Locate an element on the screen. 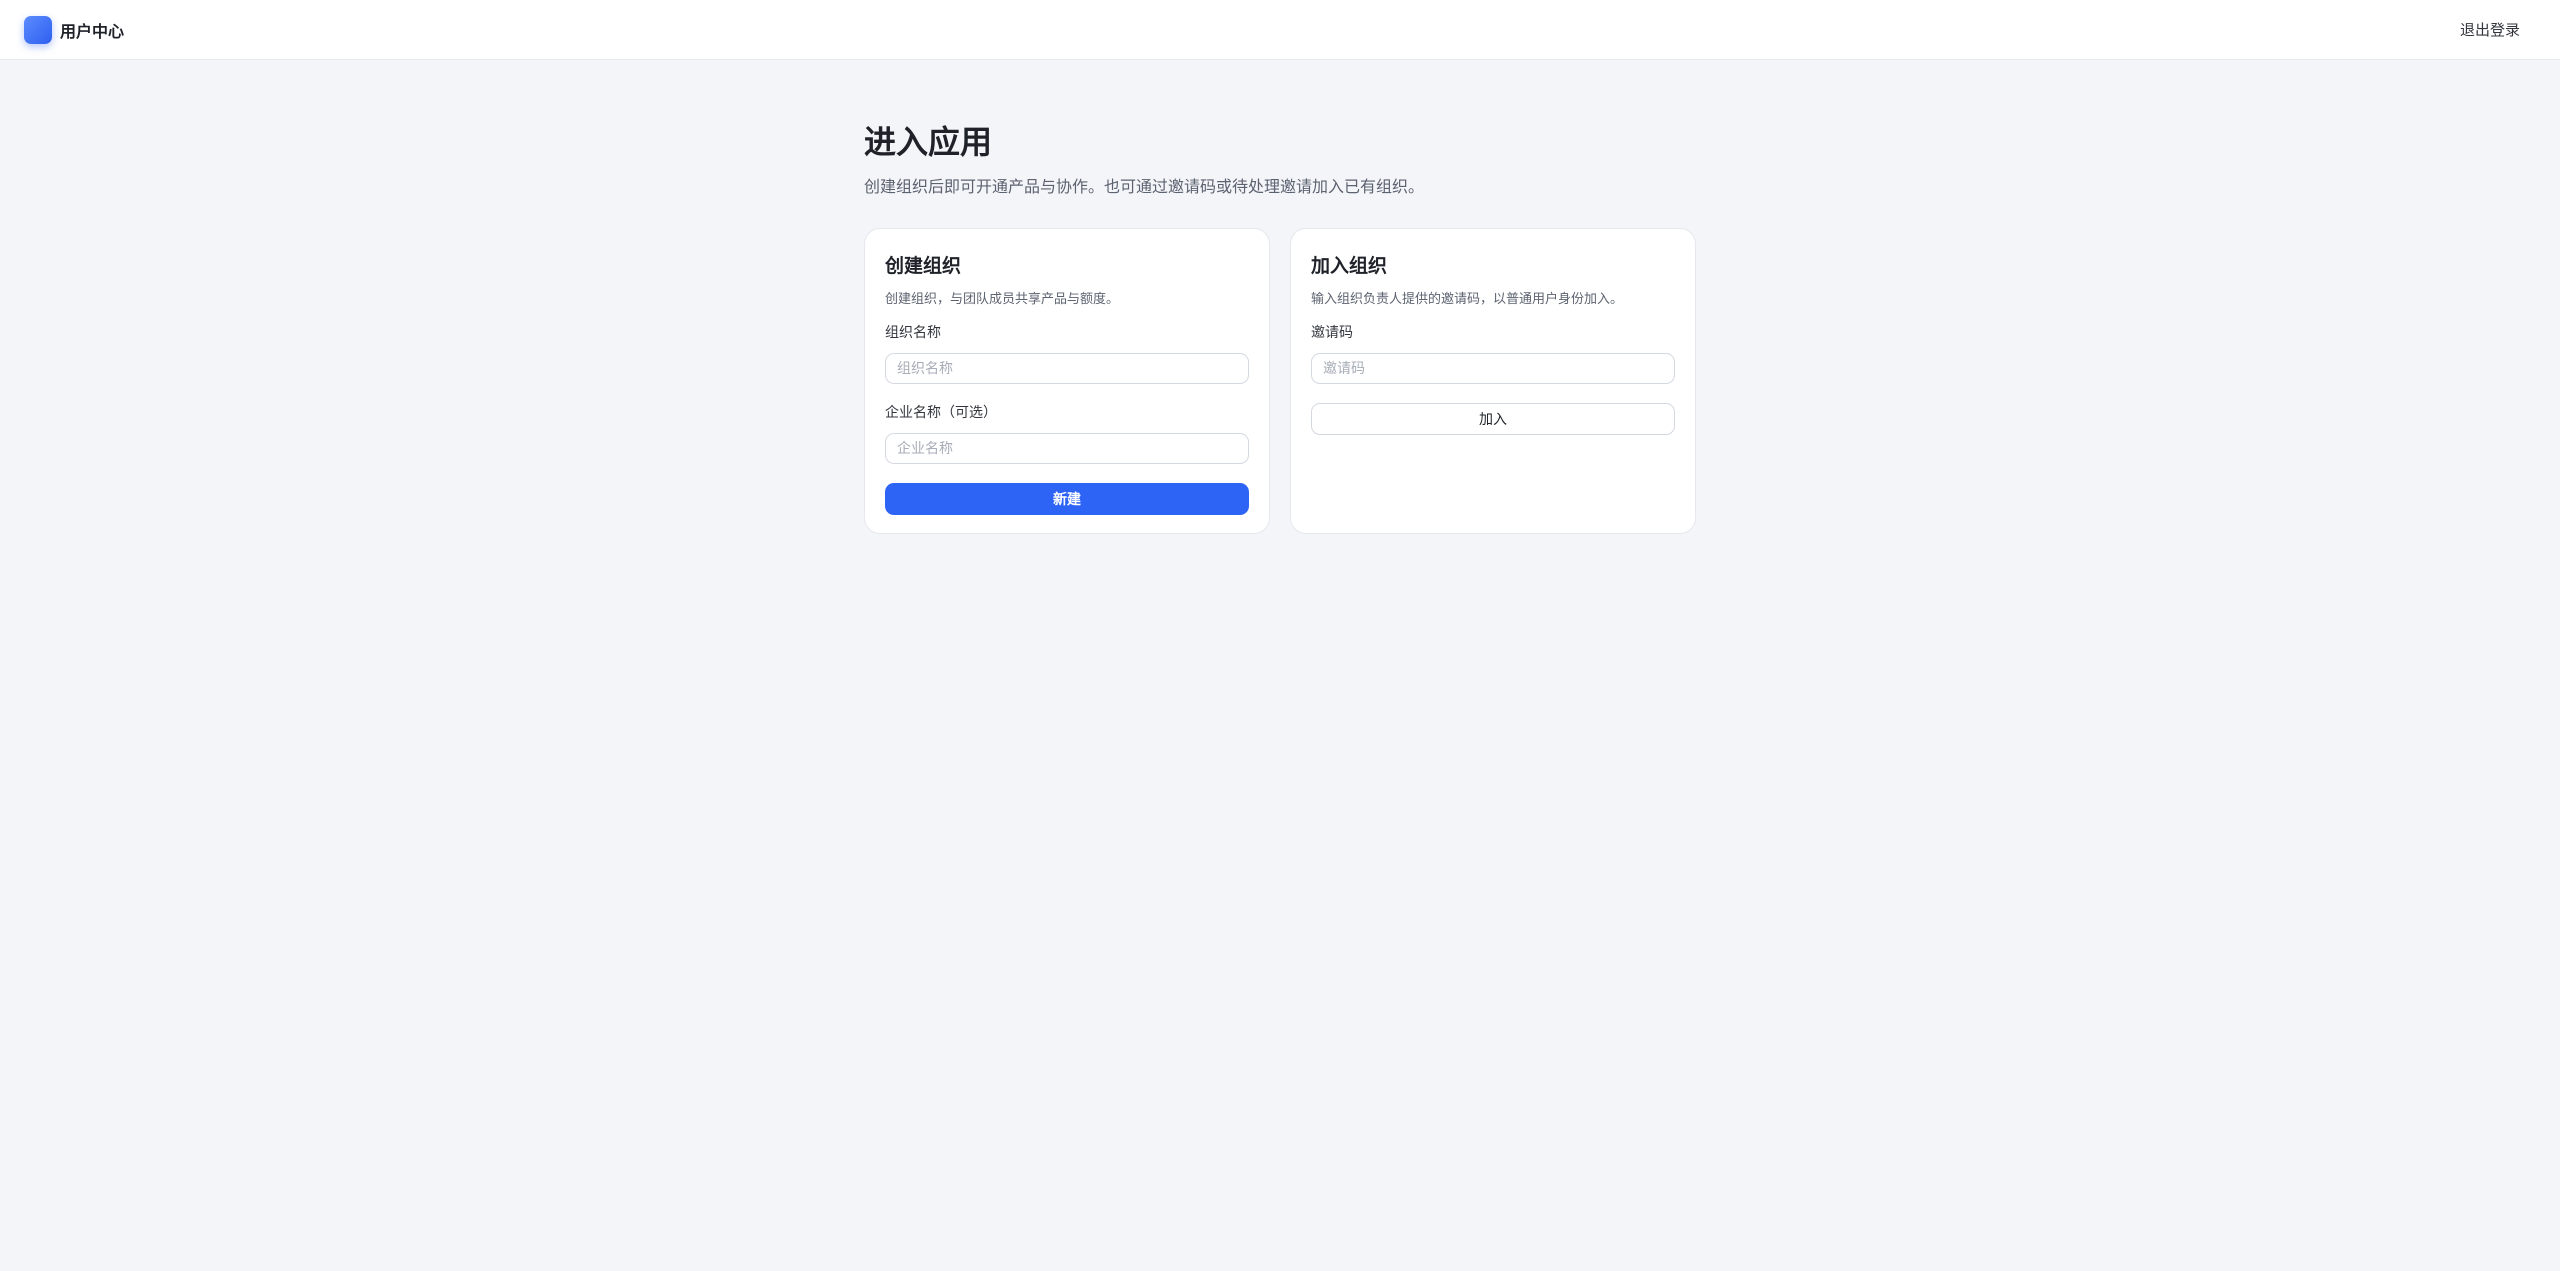 Image resolution: width=2560 pixels, height=1271 pixels. join-org-title: 加入组织 is located at coordinates (1349, 266).